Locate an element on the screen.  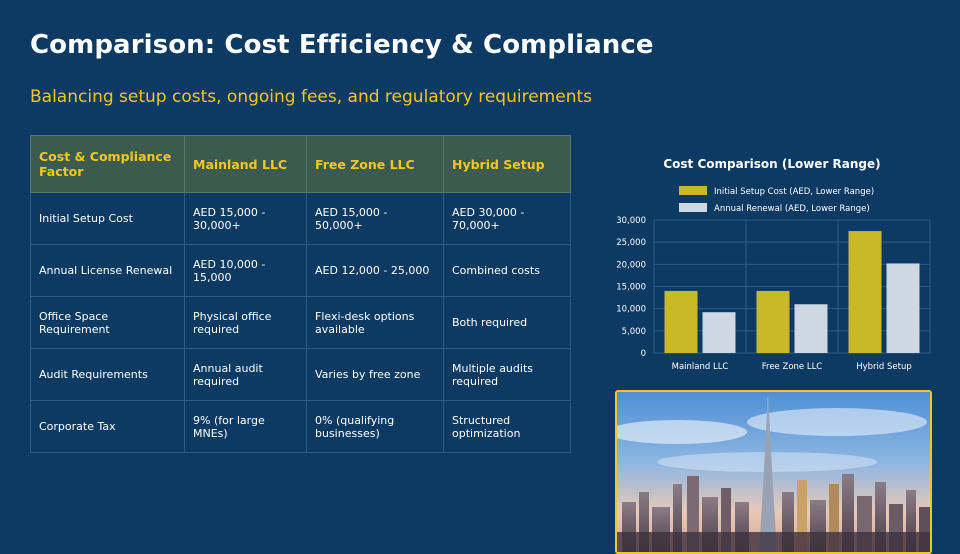
row-label: Audit Requirements is located at coordinates (107, 374).